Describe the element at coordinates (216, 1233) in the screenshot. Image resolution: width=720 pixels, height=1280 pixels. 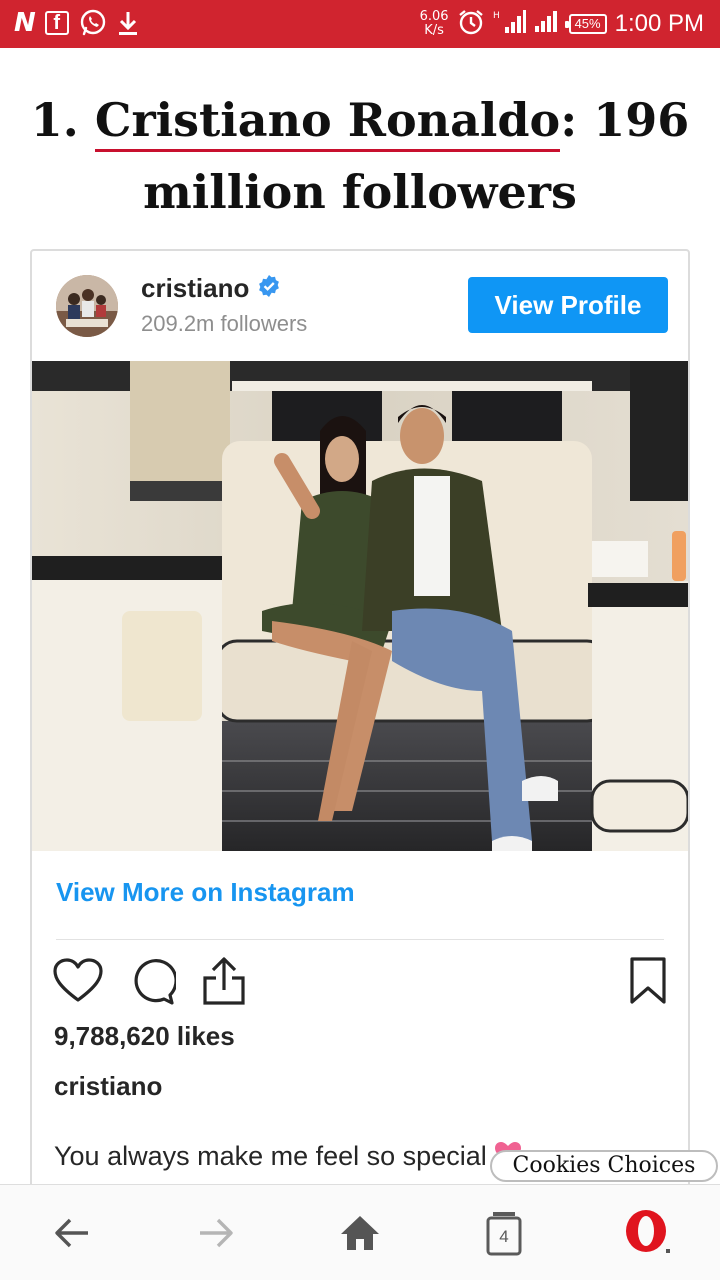
I see `forward-arrow-icon` at that location.